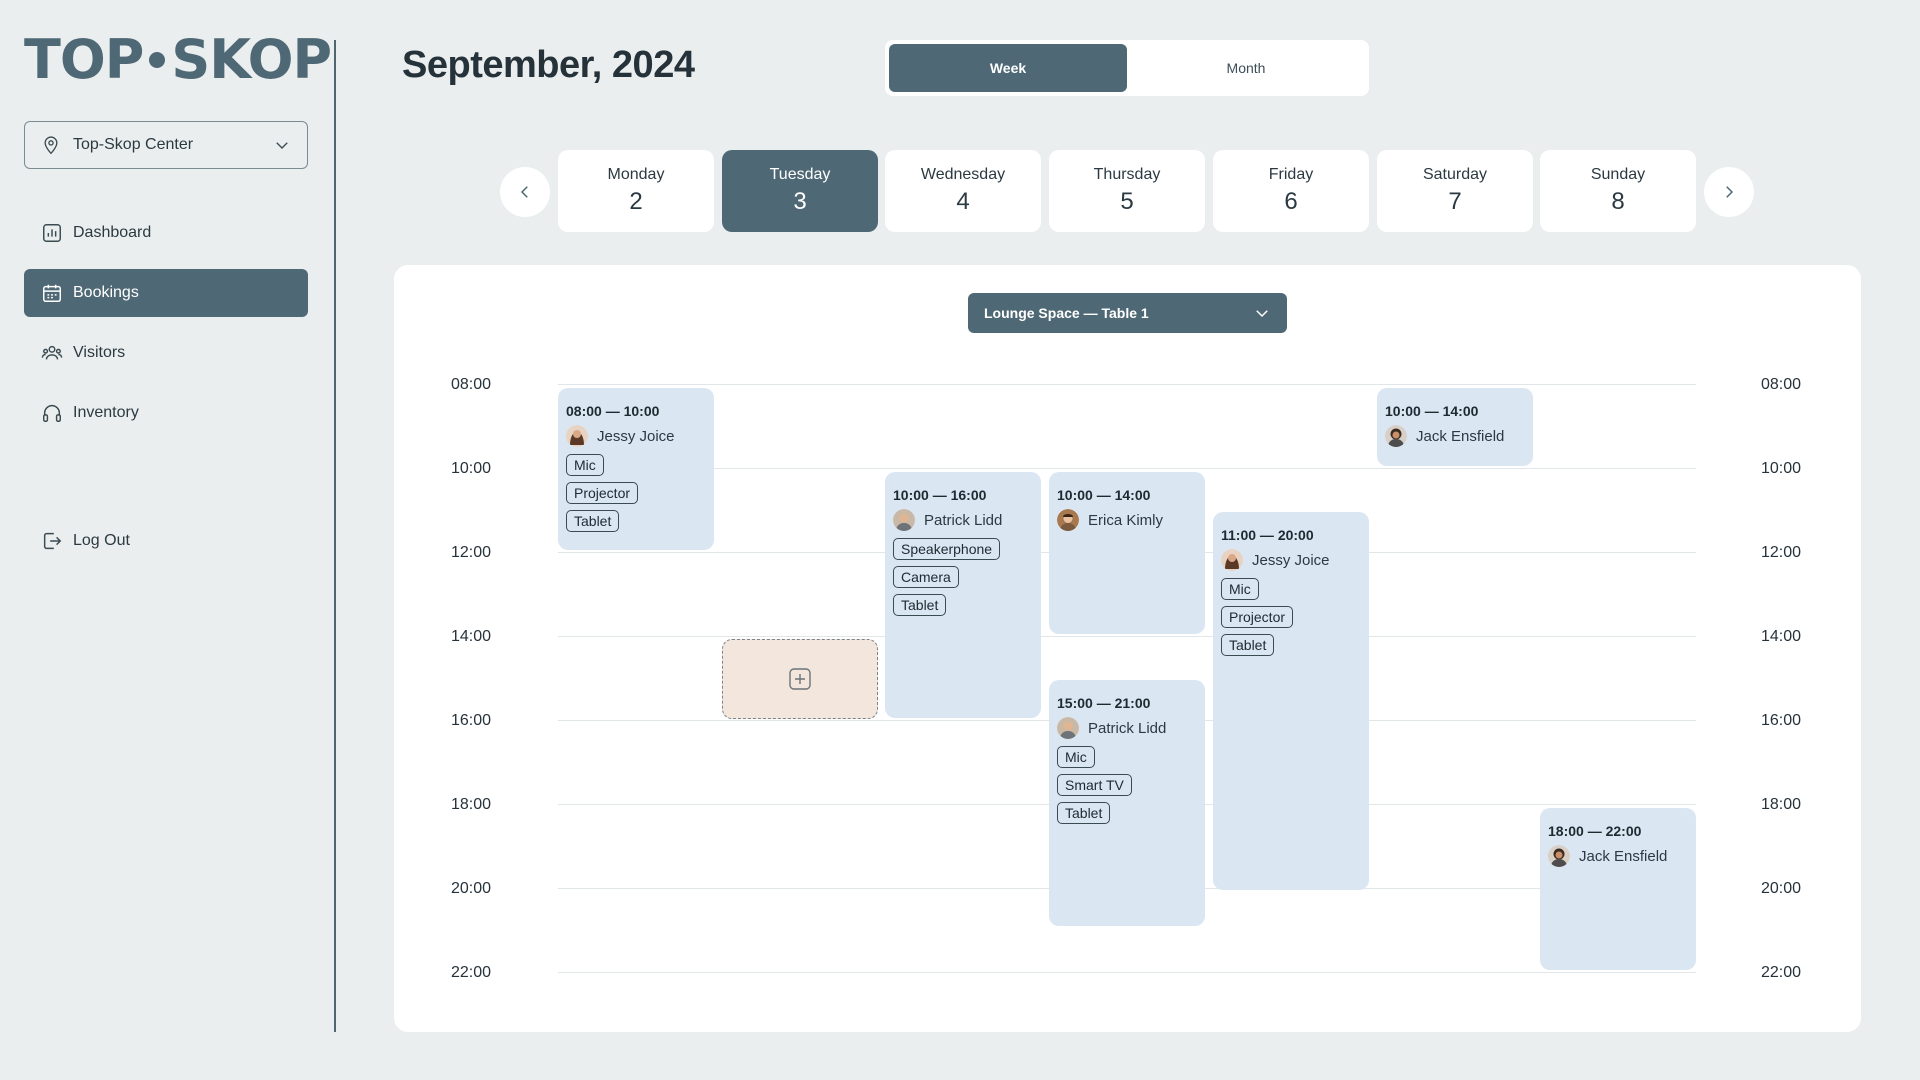 The image size is (1920, 1080). What do you see at coordinates (166, 353) in the screenshot?
I see `sidebar-item-visitors: Visitors` at bounding box center [166, 353].